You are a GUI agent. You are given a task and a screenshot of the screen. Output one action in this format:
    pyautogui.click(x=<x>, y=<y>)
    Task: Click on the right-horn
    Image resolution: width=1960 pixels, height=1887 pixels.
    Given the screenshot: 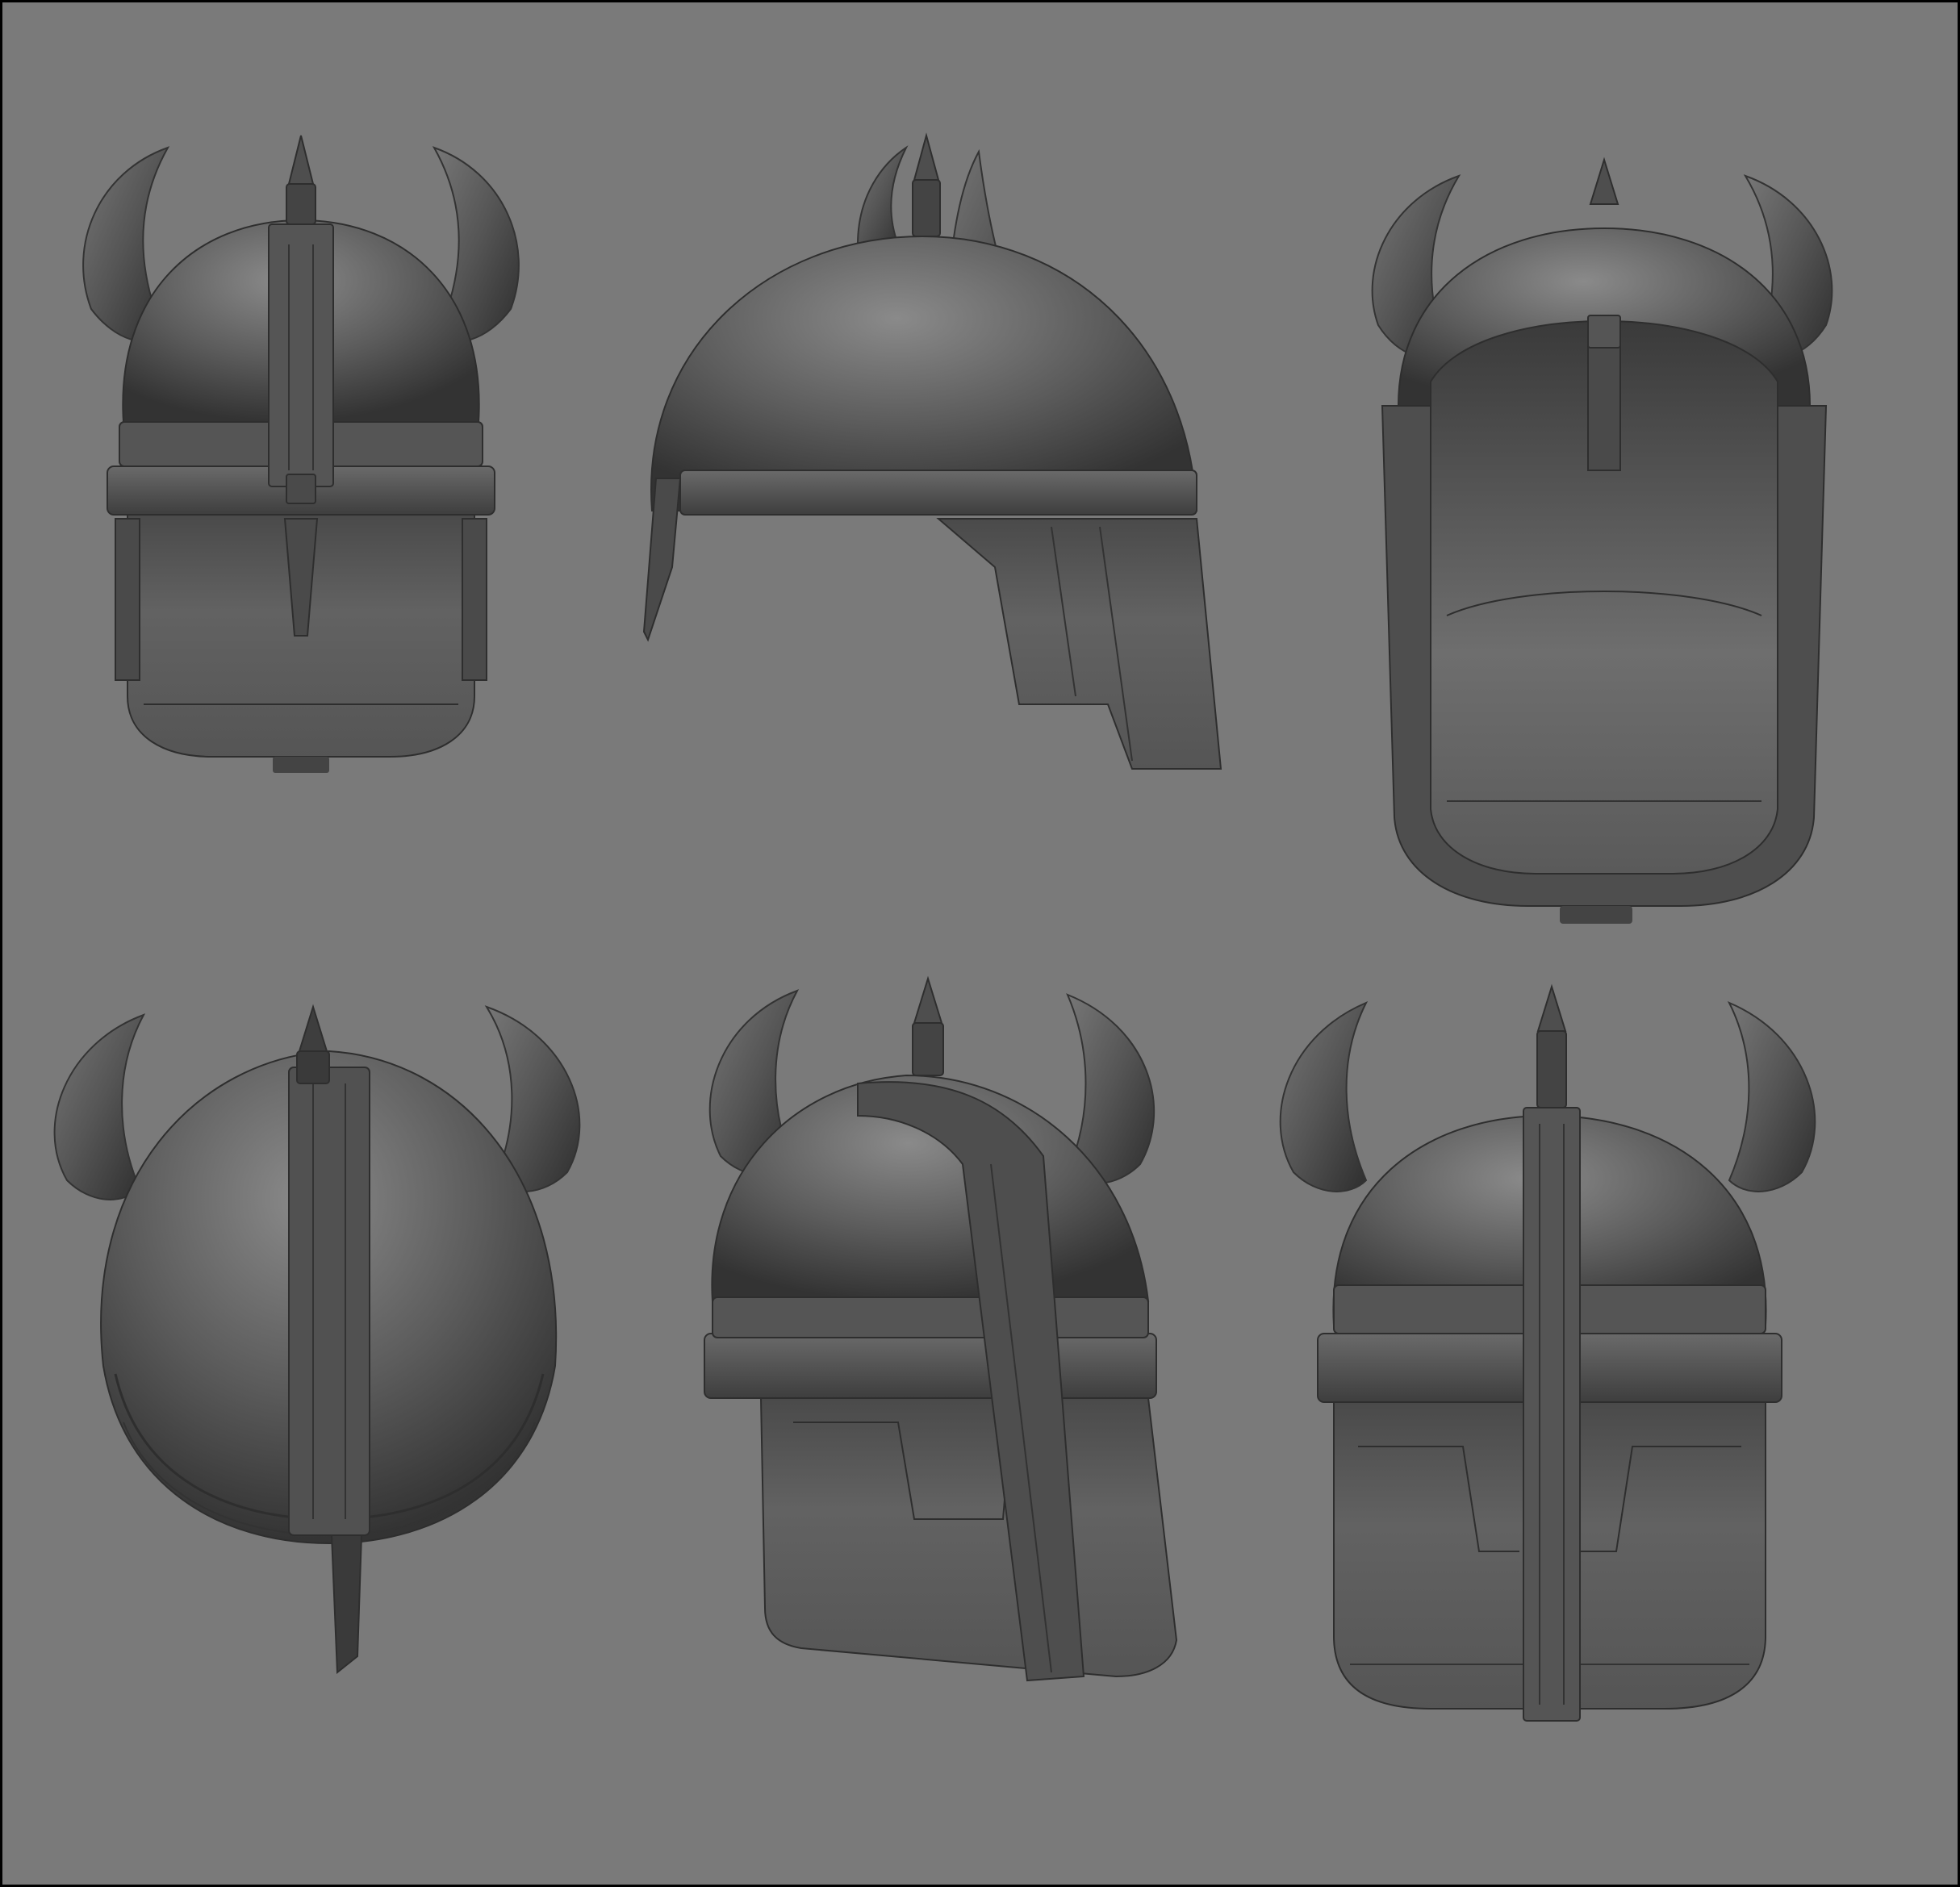 What is the action you would take?
    pyautogui.click(x=1772, y=1097)
    